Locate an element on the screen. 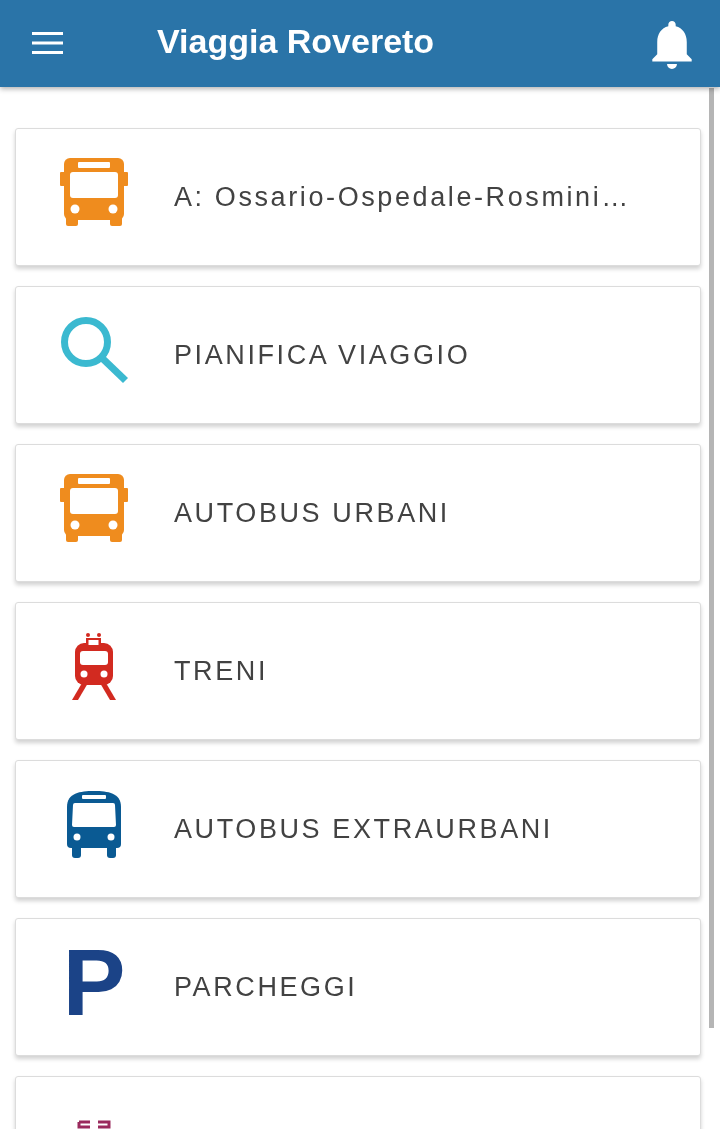 The height and width of the screenshot is (1129, 720). notifications-button is located at coordinates (672, 44).